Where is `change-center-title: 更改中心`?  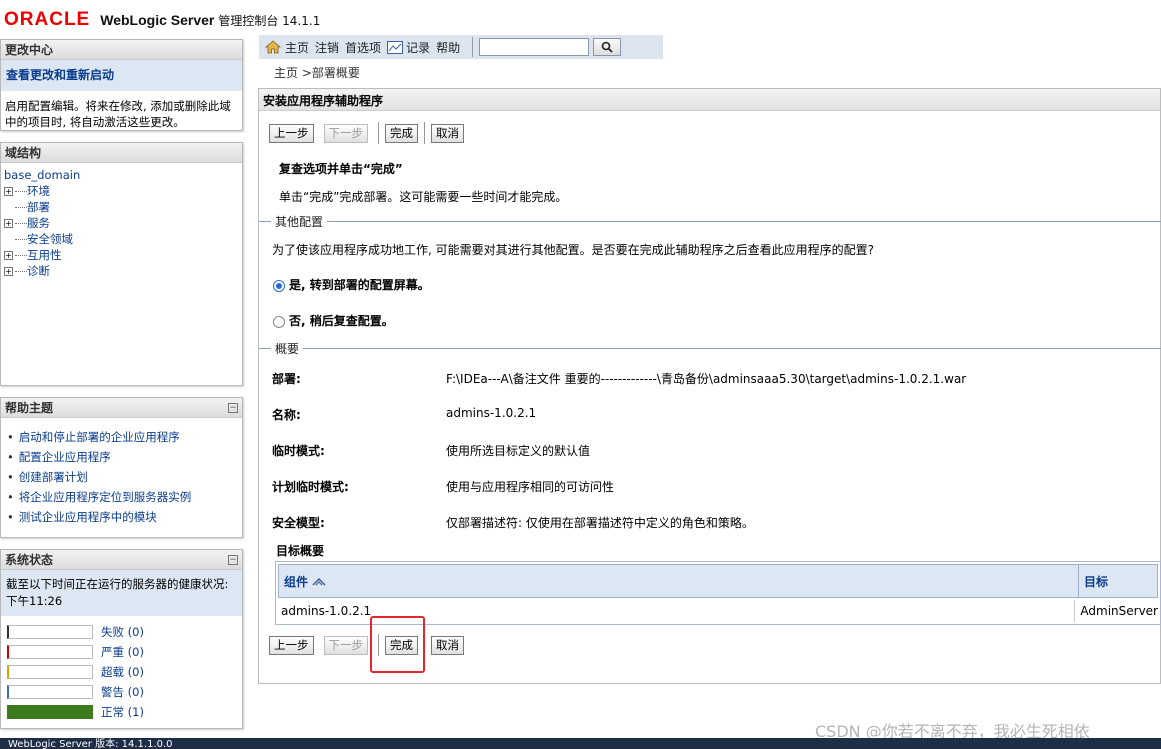
change-center-title: 更改中心 is located at coordinates (121, 50).